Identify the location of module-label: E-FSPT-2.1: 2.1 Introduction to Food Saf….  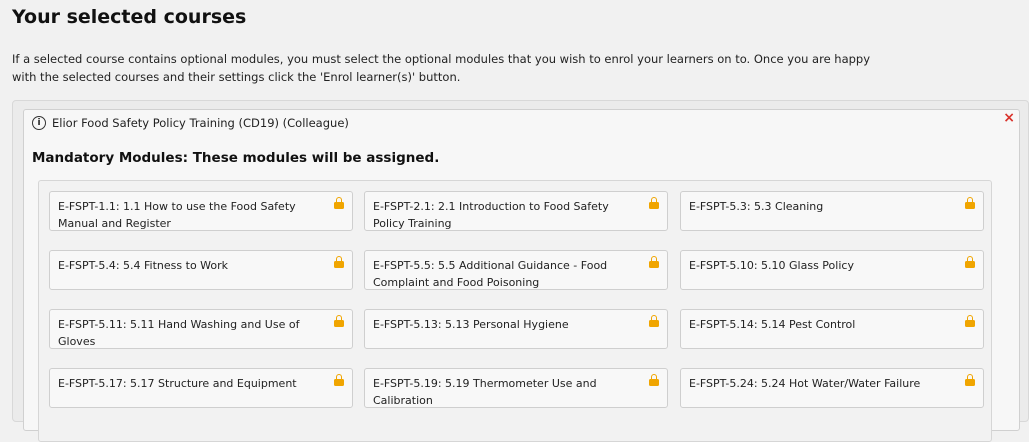
(491, 215).